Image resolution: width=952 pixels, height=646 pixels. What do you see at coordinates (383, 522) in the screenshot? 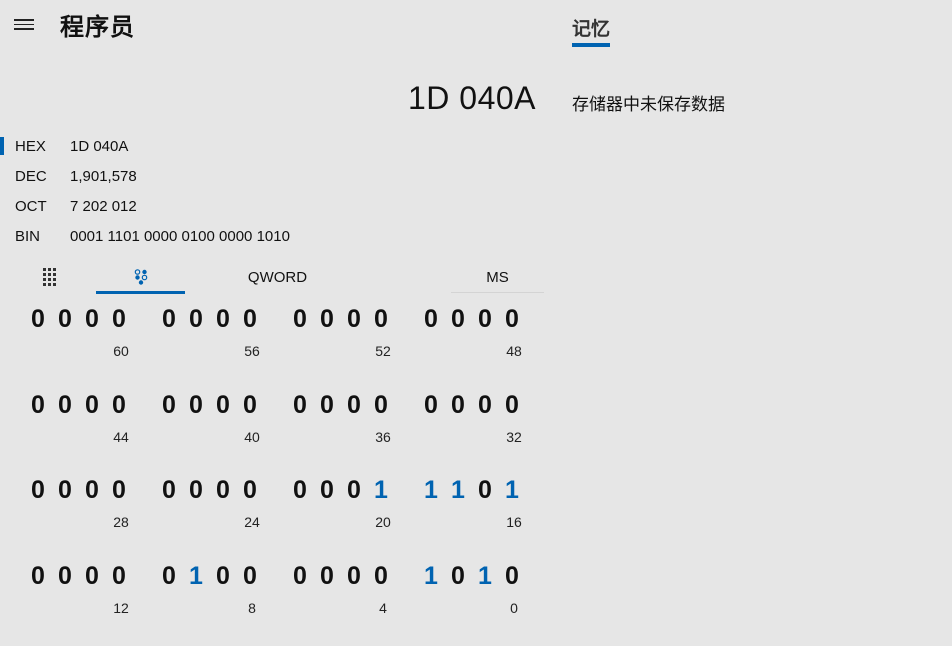
I see `bit-position-label: 20` at bounding box center [383, 522].